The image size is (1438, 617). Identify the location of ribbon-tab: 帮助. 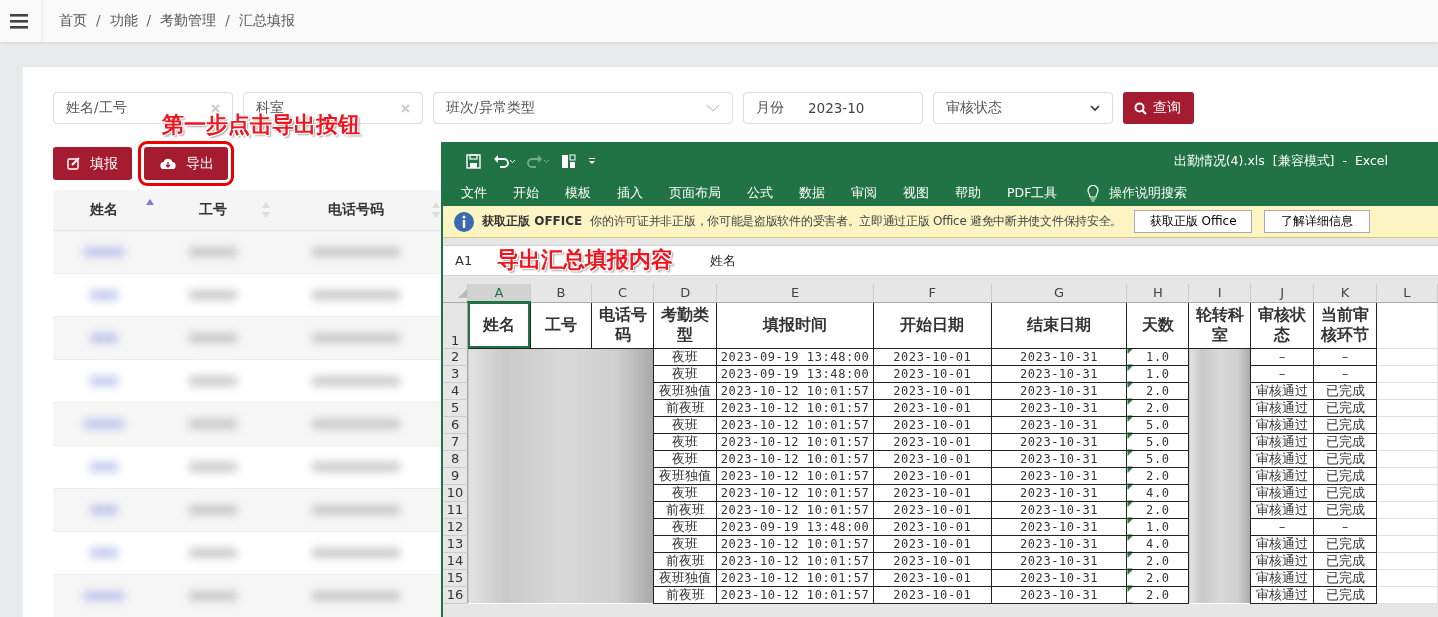
(968, 193).